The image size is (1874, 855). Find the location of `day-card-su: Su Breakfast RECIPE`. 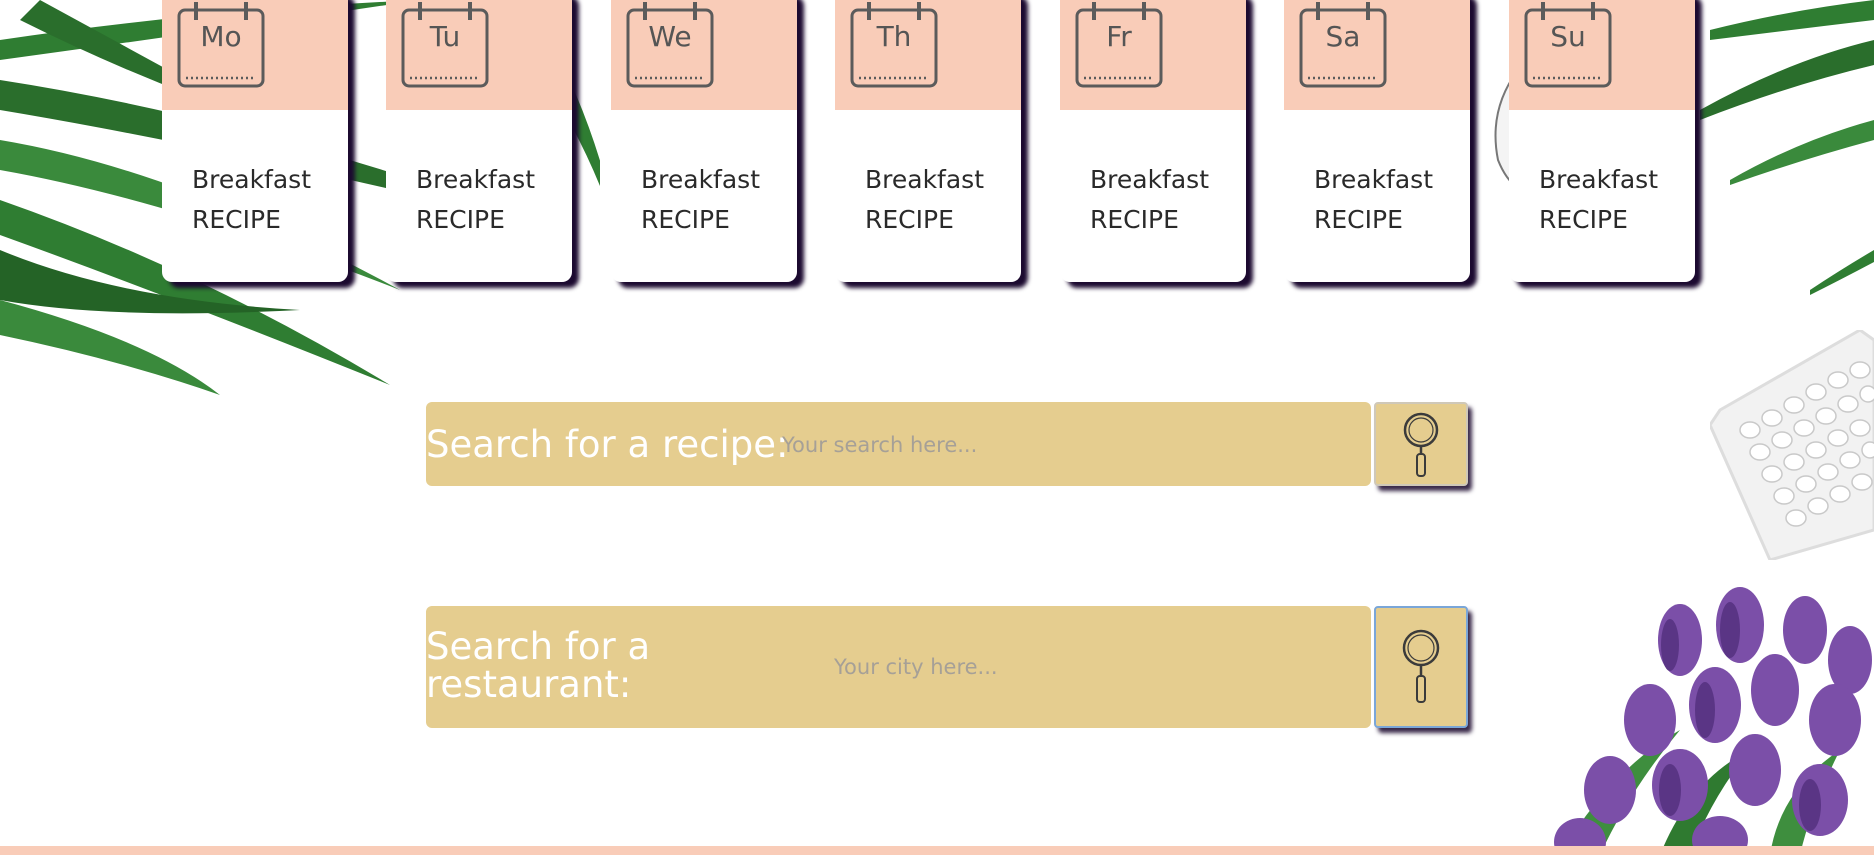

day-card-su: Su Breakfast RECIPE is located at coordinates (1602, 141).